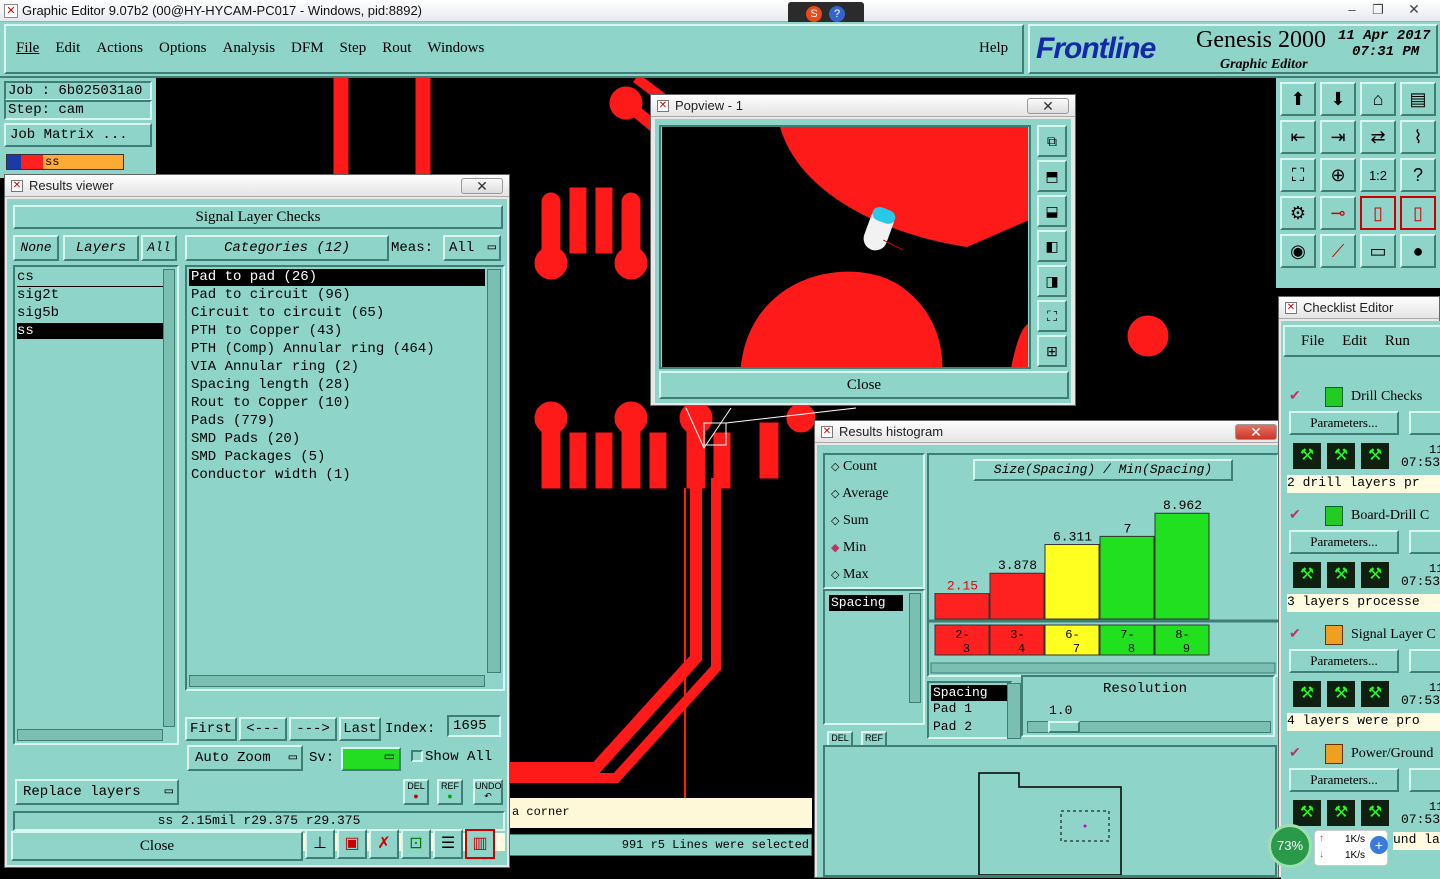  Describe the element at coordinates (416, 844) in the screenshot. I see `step-icon: ⊡` at that location.